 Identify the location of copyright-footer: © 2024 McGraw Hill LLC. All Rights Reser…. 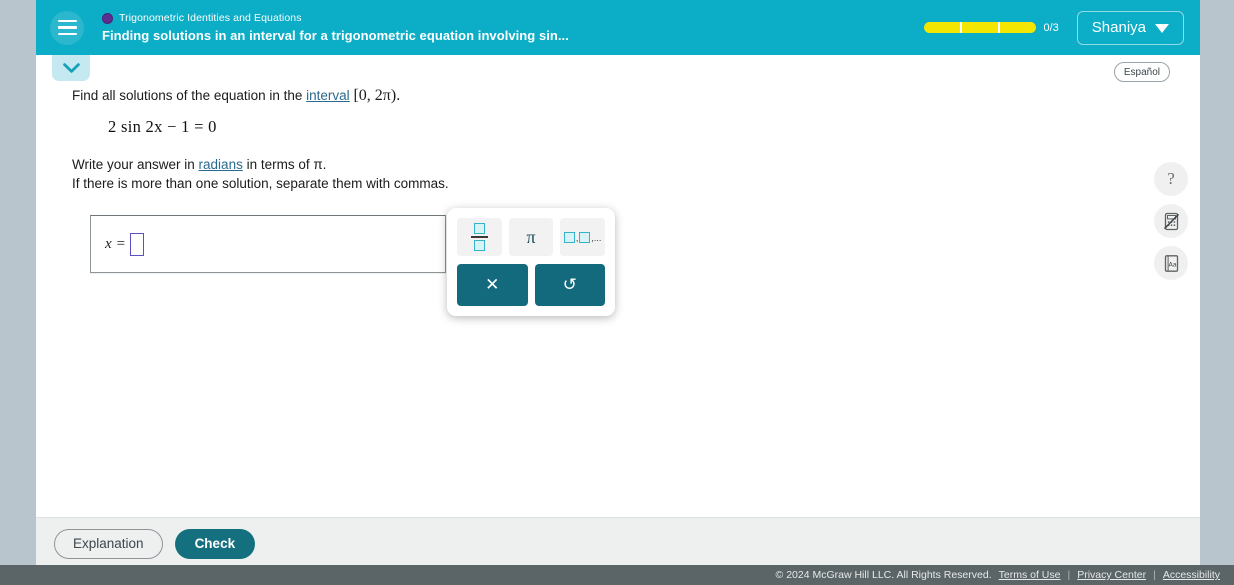
(617, 575).